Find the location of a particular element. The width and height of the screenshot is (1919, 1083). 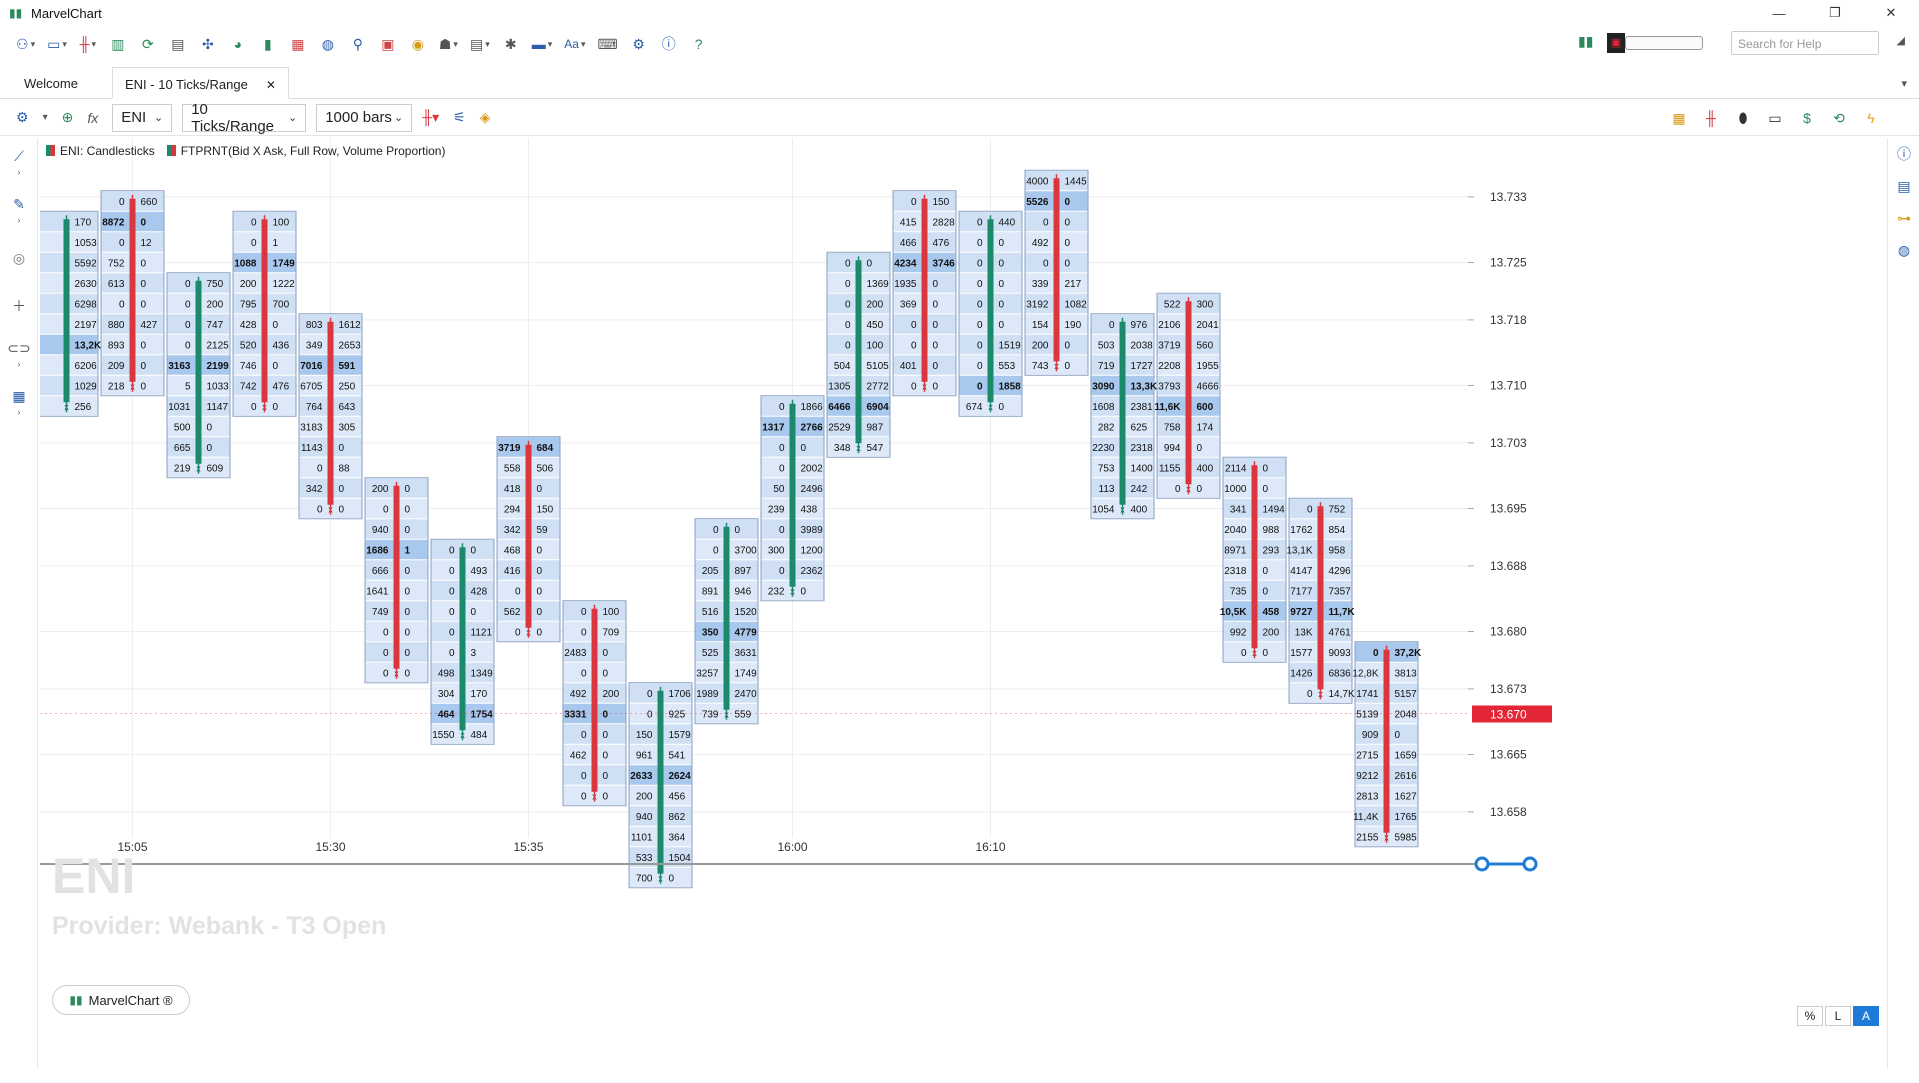

history-icon: ⟲ is located at coordinates (1839, 118).